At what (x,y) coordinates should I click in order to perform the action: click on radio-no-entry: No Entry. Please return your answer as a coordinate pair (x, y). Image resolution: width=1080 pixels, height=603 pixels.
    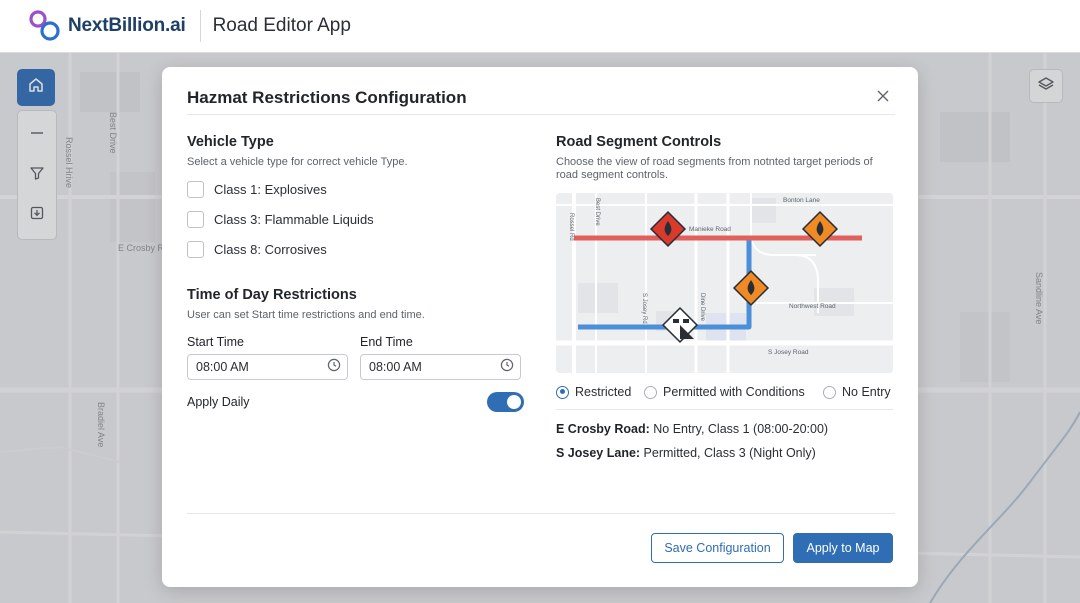
    Looking at the image, I should click on (857, 392).